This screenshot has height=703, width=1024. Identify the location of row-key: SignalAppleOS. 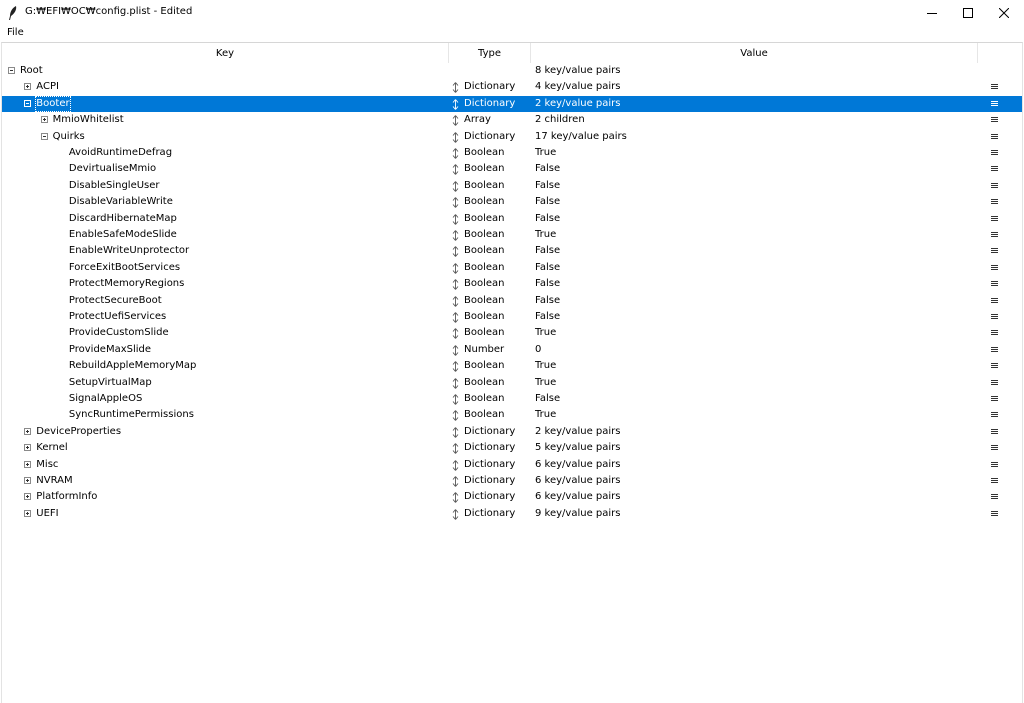
(105, 399).